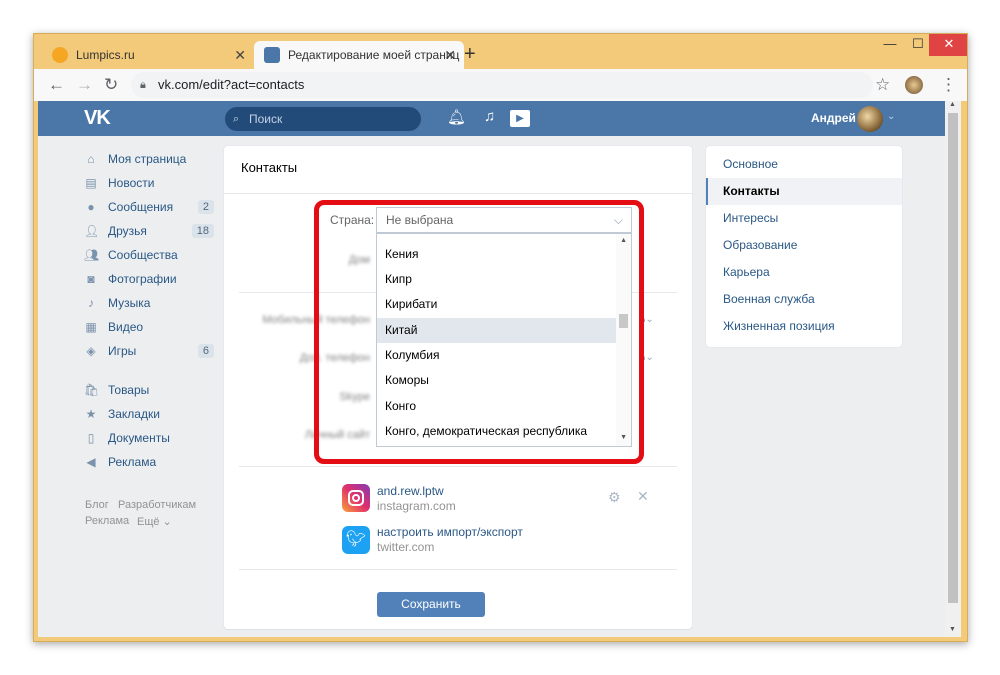  Describe the element at coordinates (952, 629) in the screenshot. I see `scroll-down-arrow-icon: ▼` at that location.